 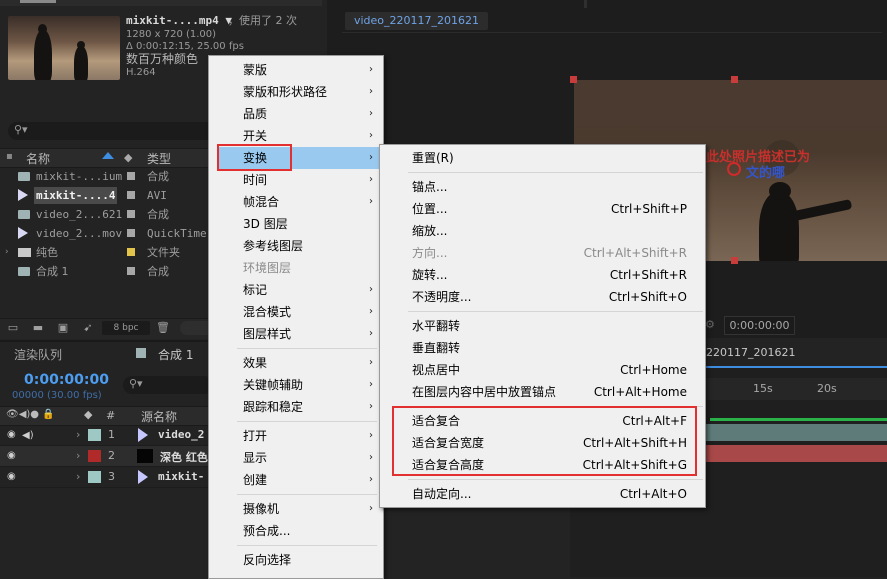 What do you see at coordinates (175, 354) in the screenshot?
I see `composition-tab: 合成 1` at bounding box center [175, 354].